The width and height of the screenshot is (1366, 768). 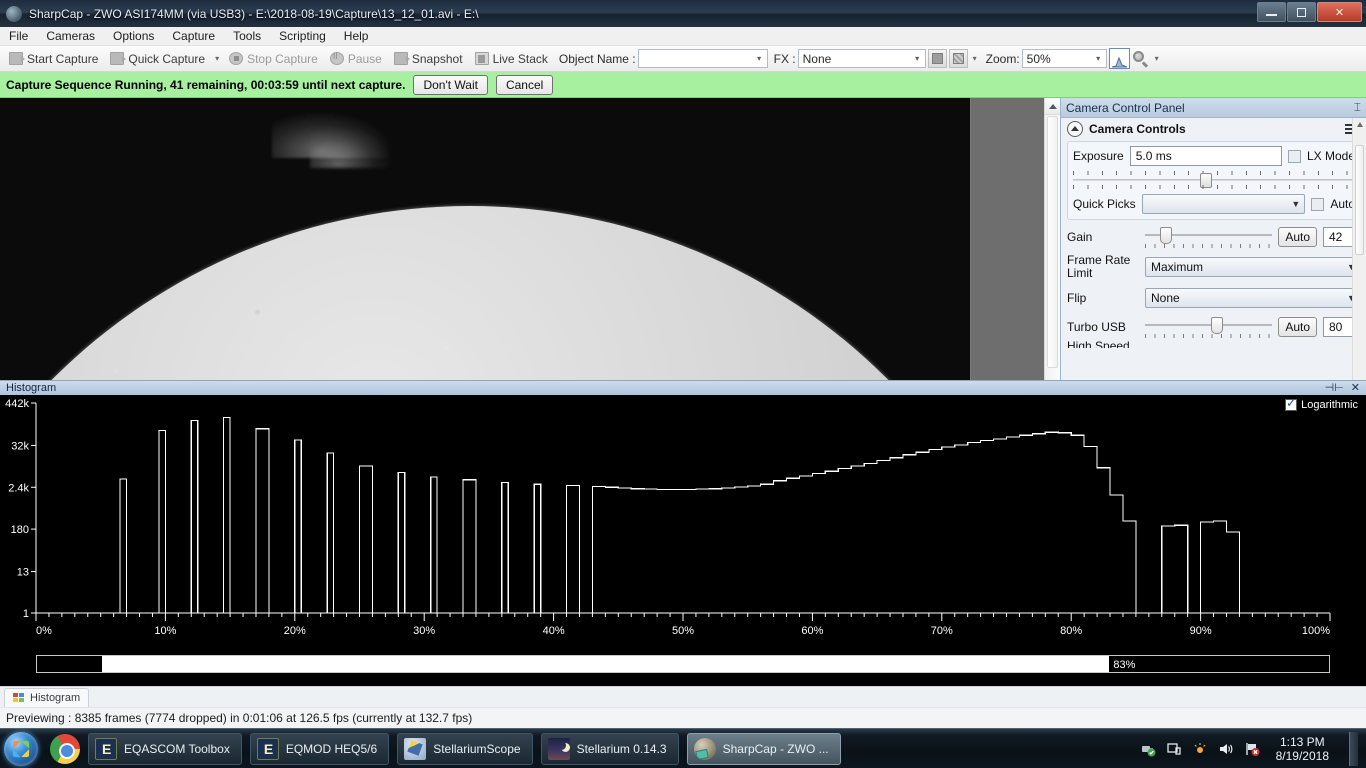 What do you see at coordinates (861, 58) in the screenshot?
I see `fx-combo: None ▾` at bounding box center [861, 58].